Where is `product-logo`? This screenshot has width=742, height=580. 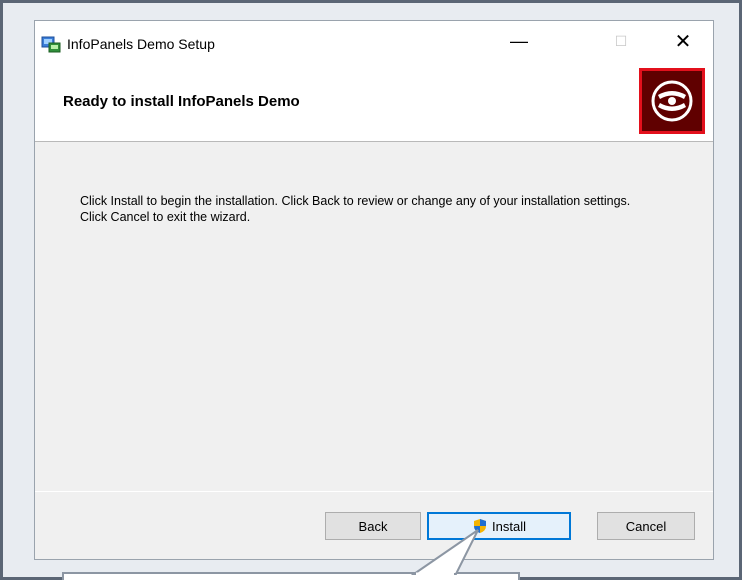 product-logo is located at coordinates (672, 101).